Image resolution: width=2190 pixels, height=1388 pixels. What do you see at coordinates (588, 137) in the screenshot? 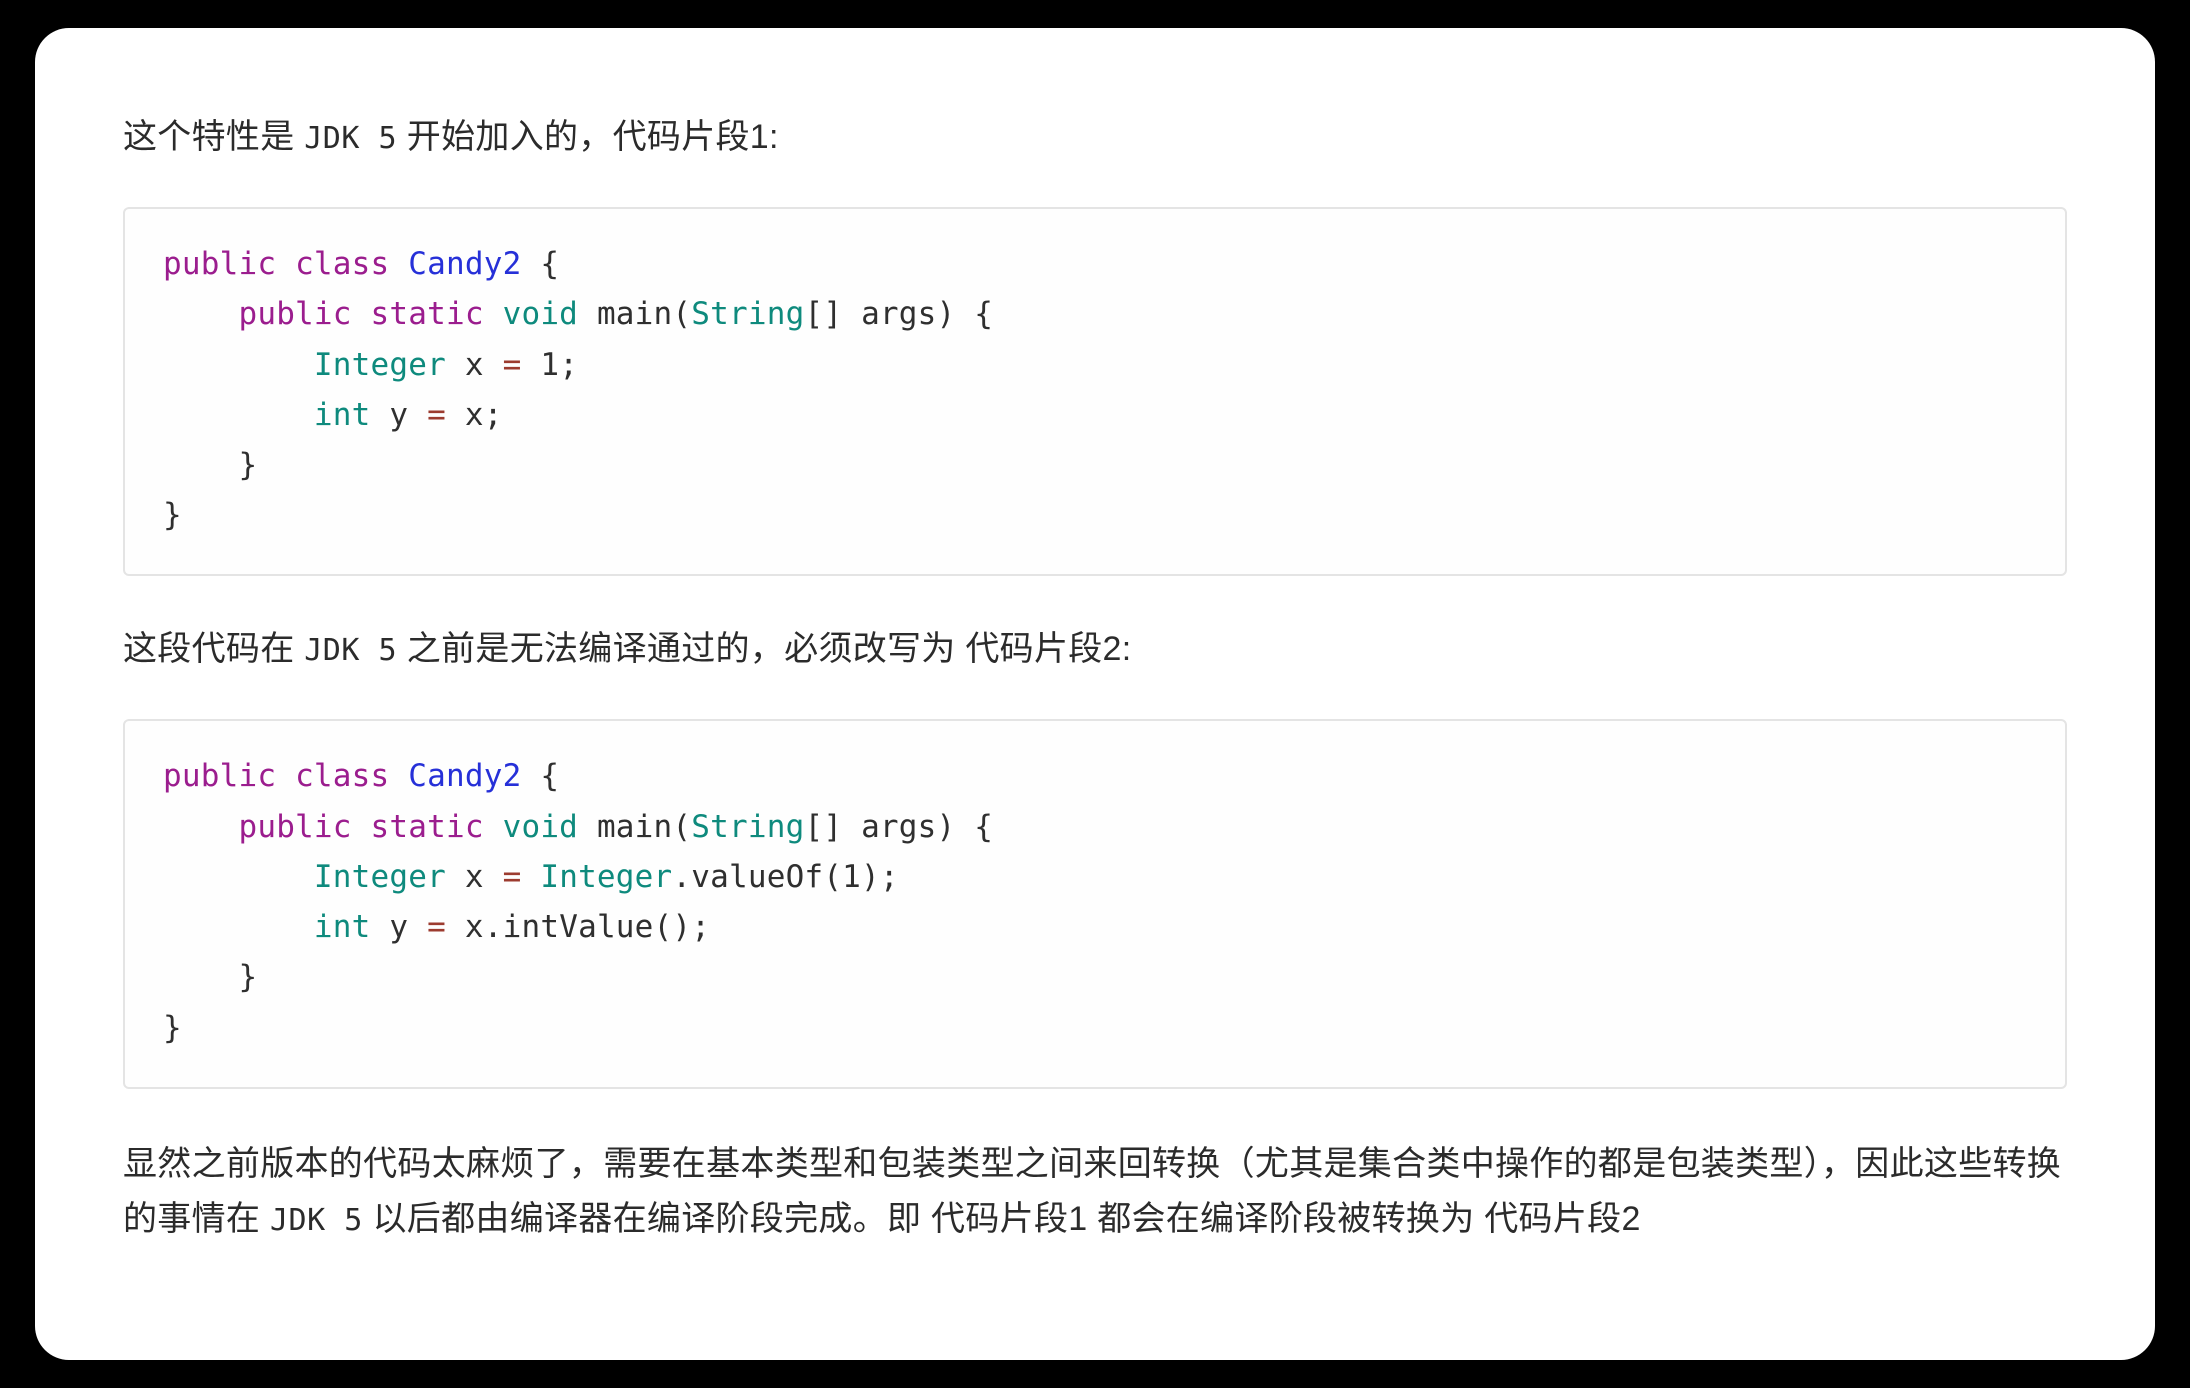
I see `paragraph-intro-text-2: 开始加入的，代码片段1:` at bounding box center [588, 137].